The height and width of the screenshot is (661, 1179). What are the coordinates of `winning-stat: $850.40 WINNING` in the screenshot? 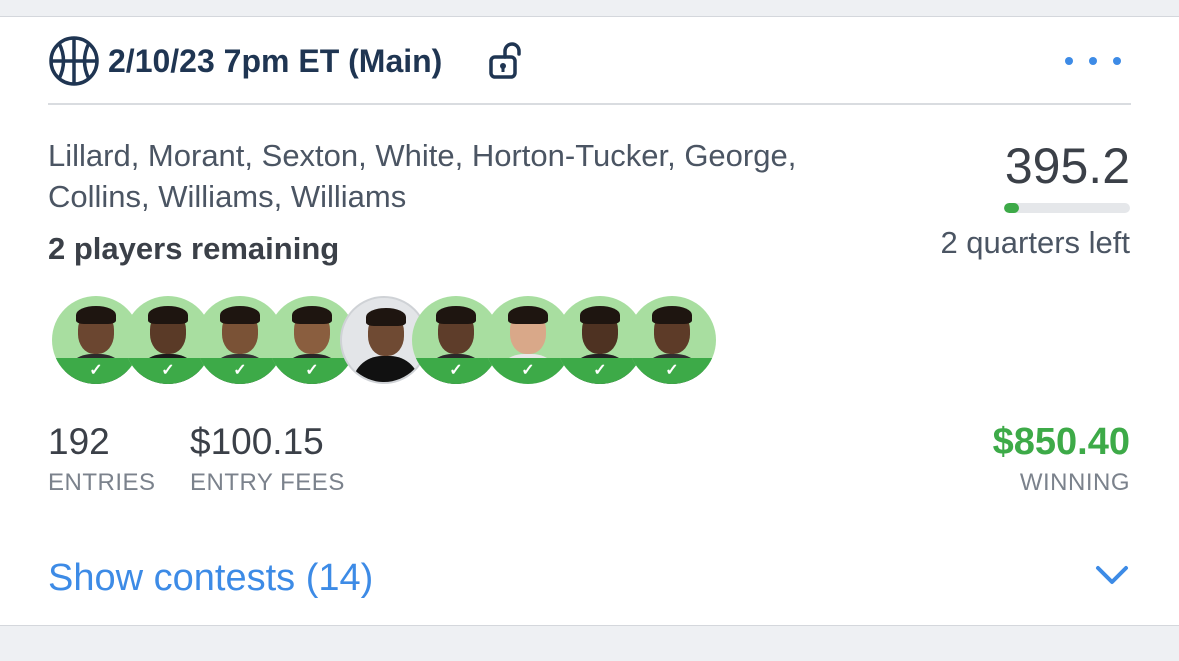 It's located at (1061, 459).